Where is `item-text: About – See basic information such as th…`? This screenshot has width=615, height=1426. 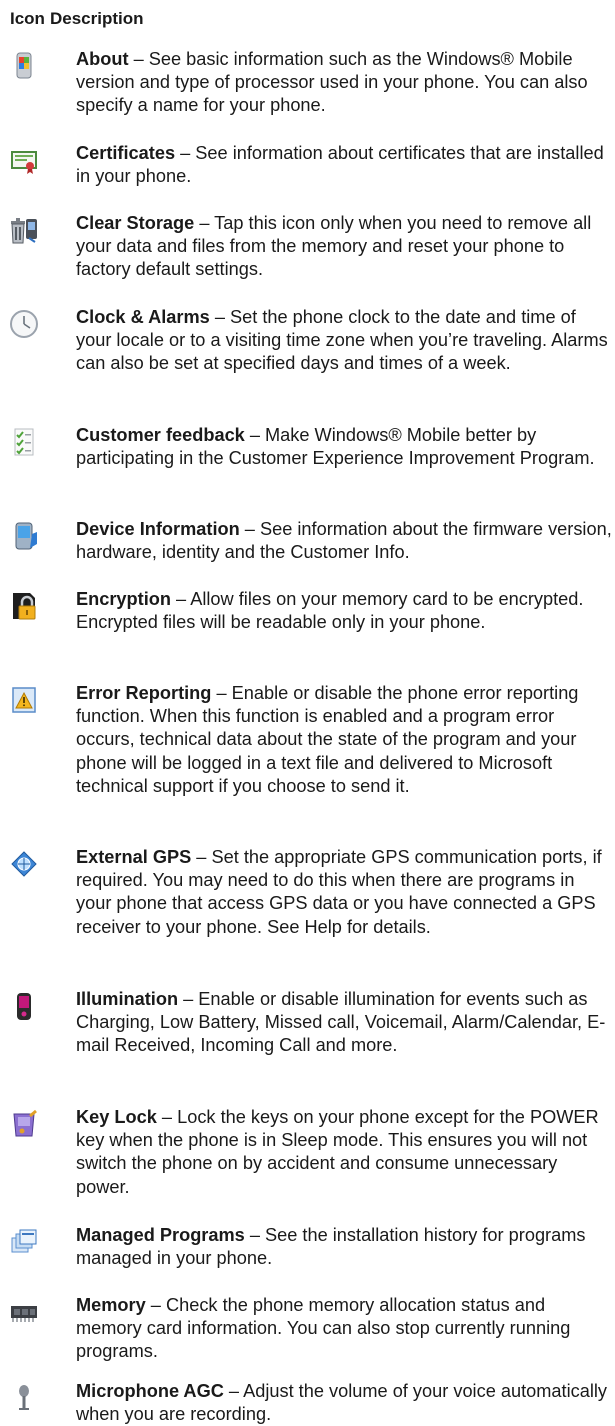
item-text: About – See basic information such as th… is located at coordinates (344, 83).